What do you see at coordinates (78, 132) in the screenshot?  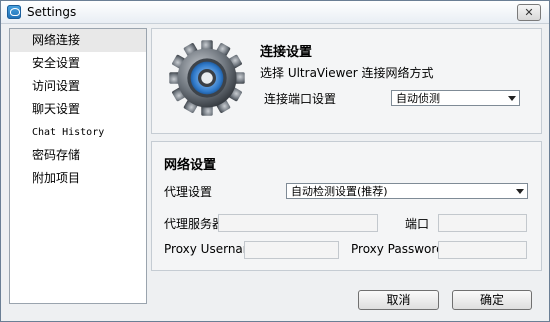 I see `sidebar-item-chat-history: Chat History` at bounding box center [78, 132].